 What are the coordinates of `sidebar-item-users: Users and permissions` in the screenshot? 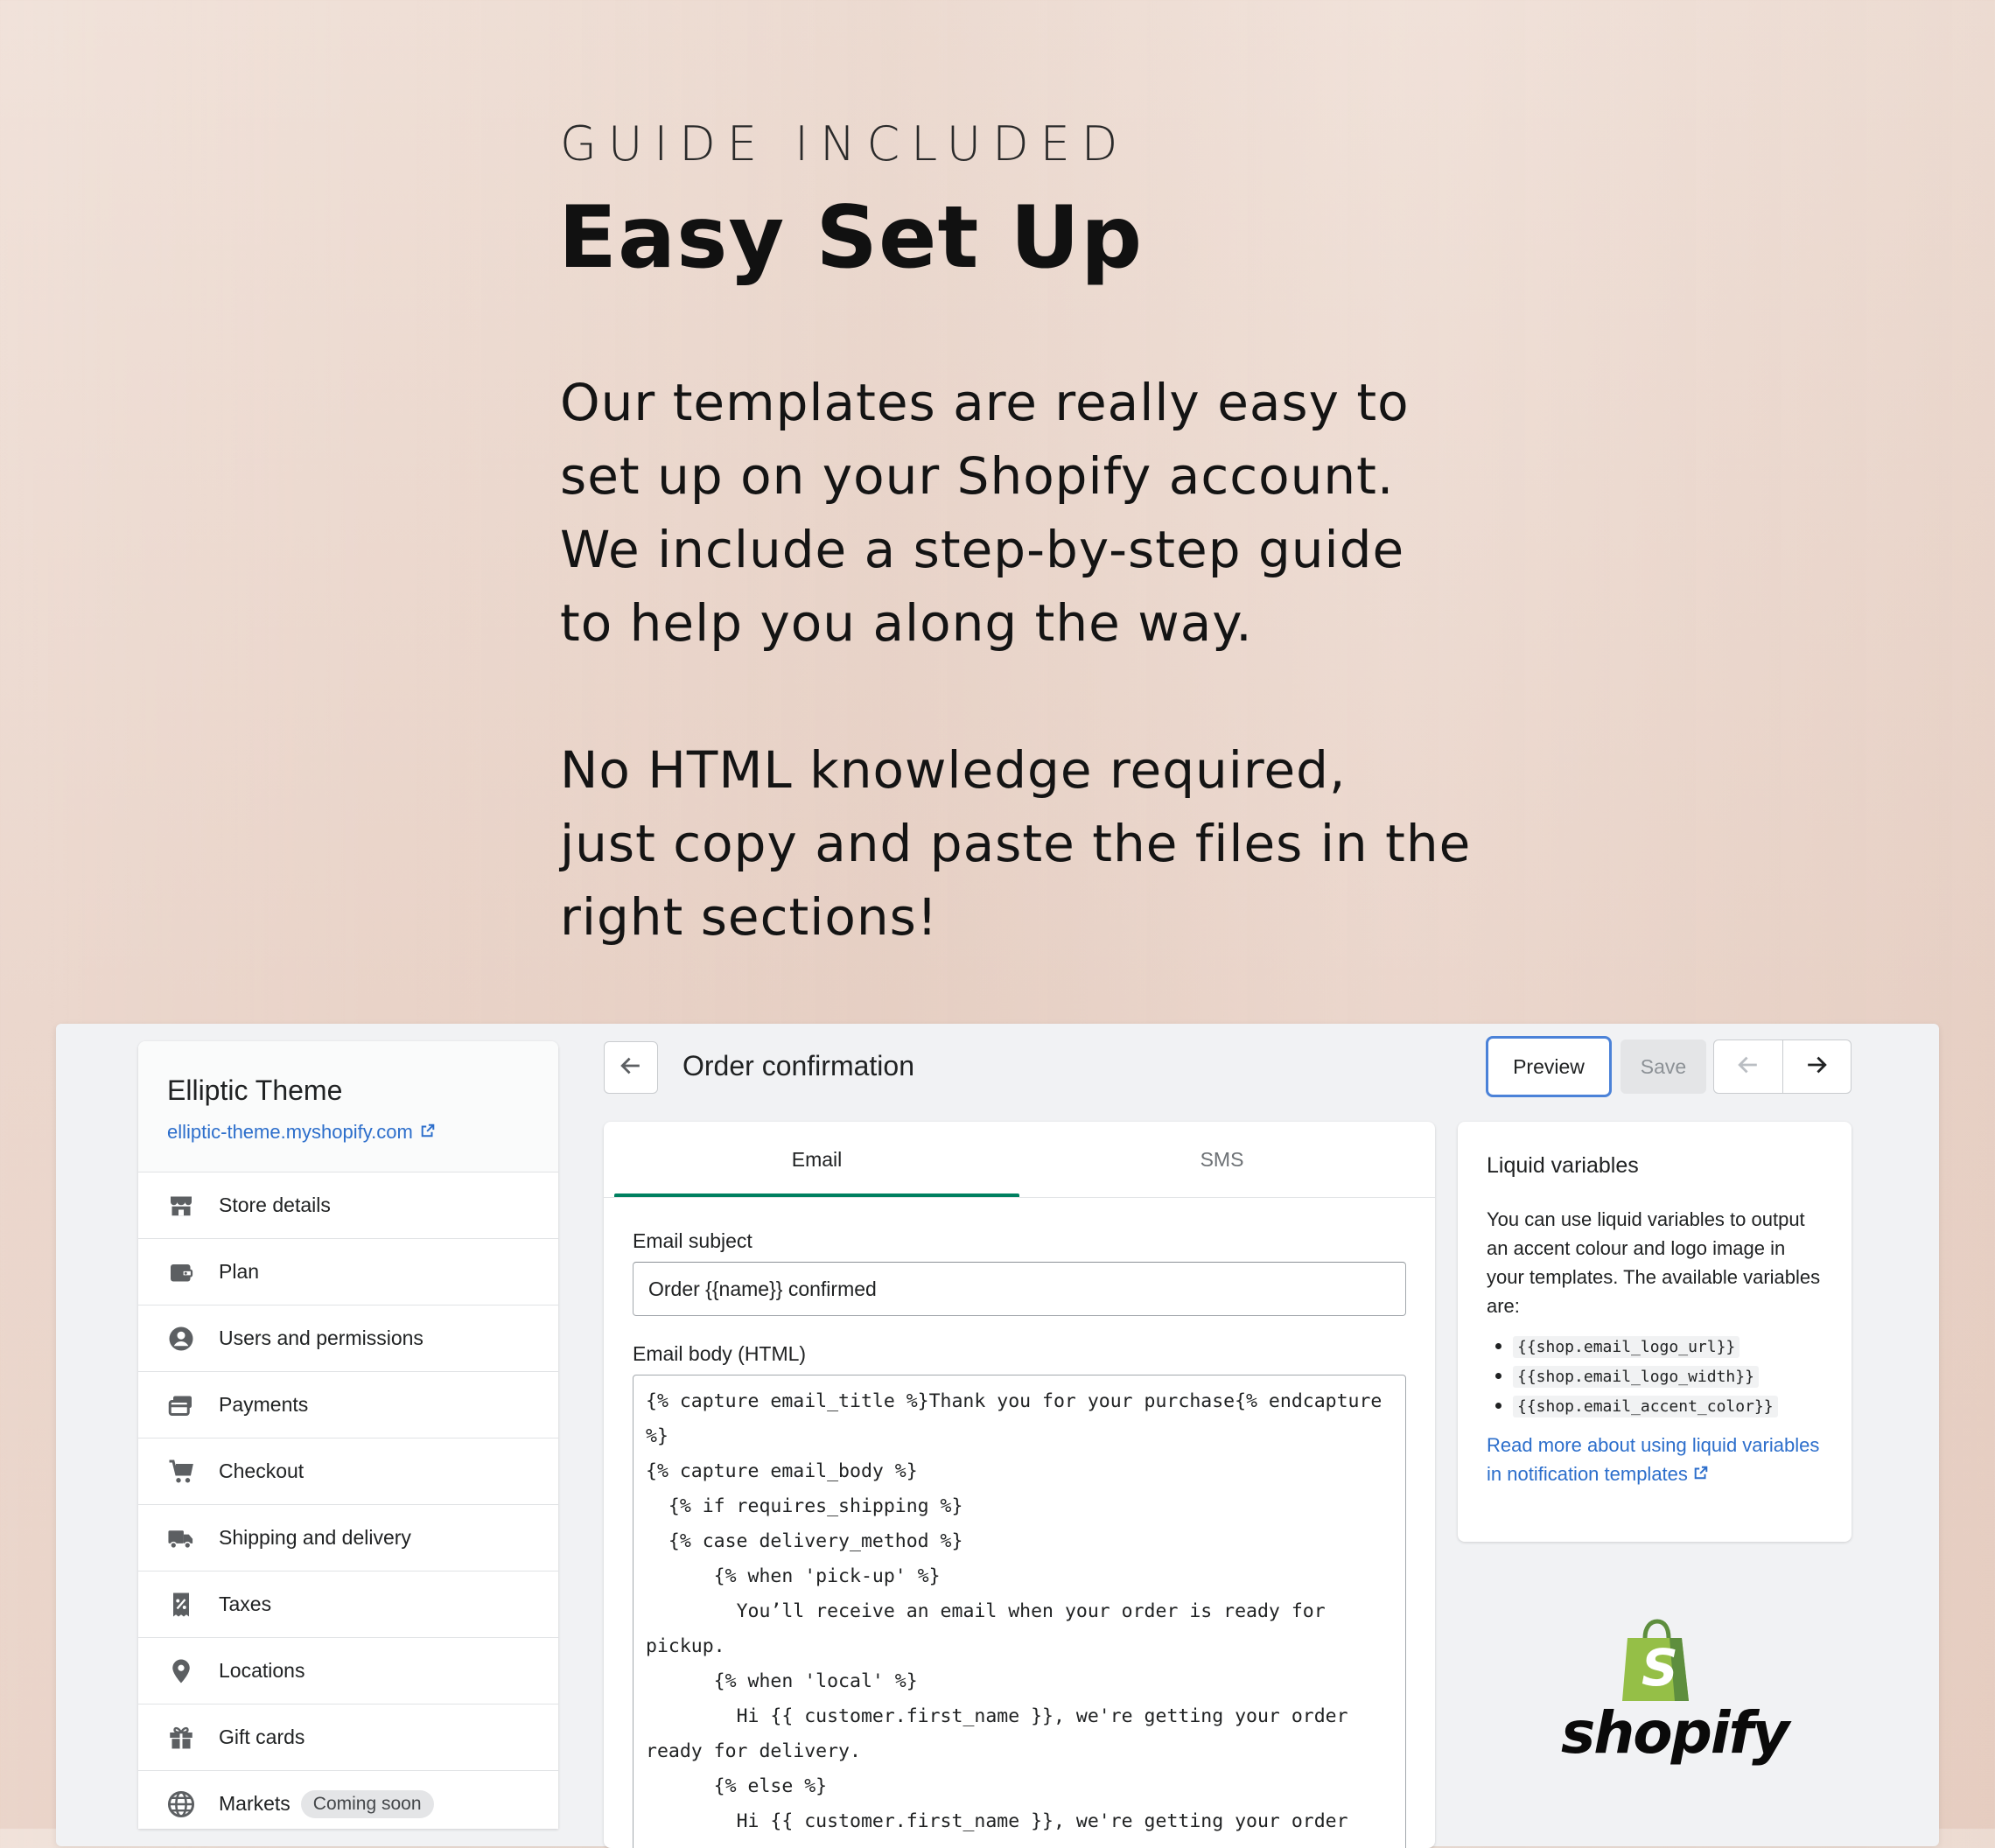 It's located at (348, 1339).